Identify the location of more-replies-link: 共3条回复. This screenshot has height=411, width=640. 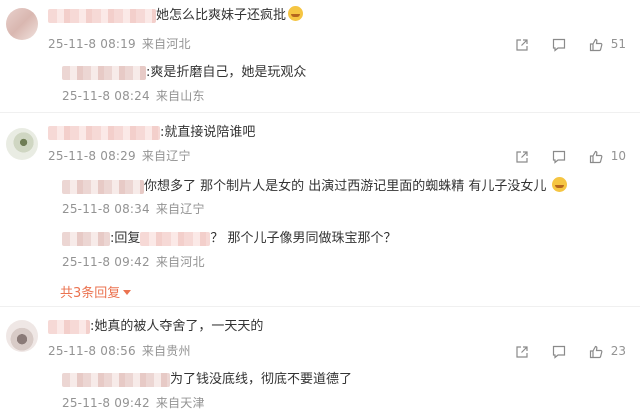
(96, 291).